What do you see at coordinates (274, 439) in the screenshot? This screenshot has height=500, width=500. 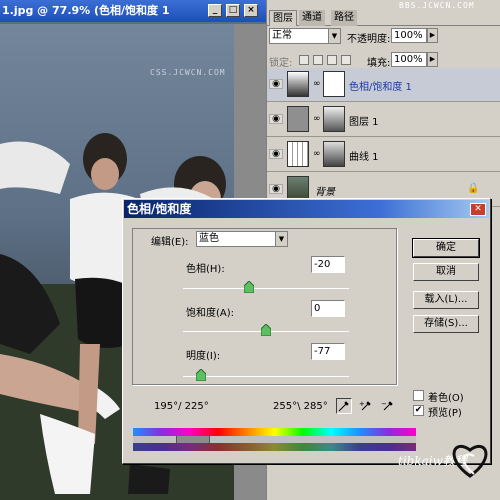 I see `hue-range-slider` at bounding box center [274, 439].